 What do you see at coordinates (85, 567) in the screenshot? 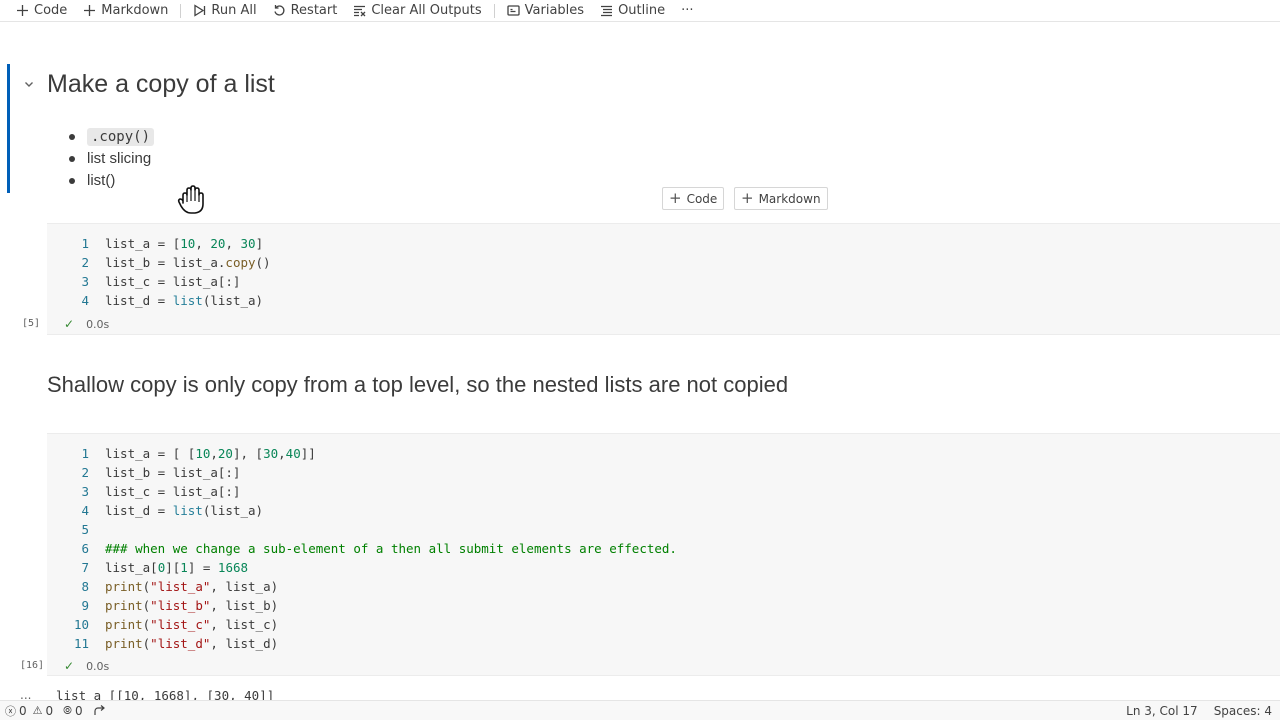
I see `line-number: 7` at bounding box center [85, 567].